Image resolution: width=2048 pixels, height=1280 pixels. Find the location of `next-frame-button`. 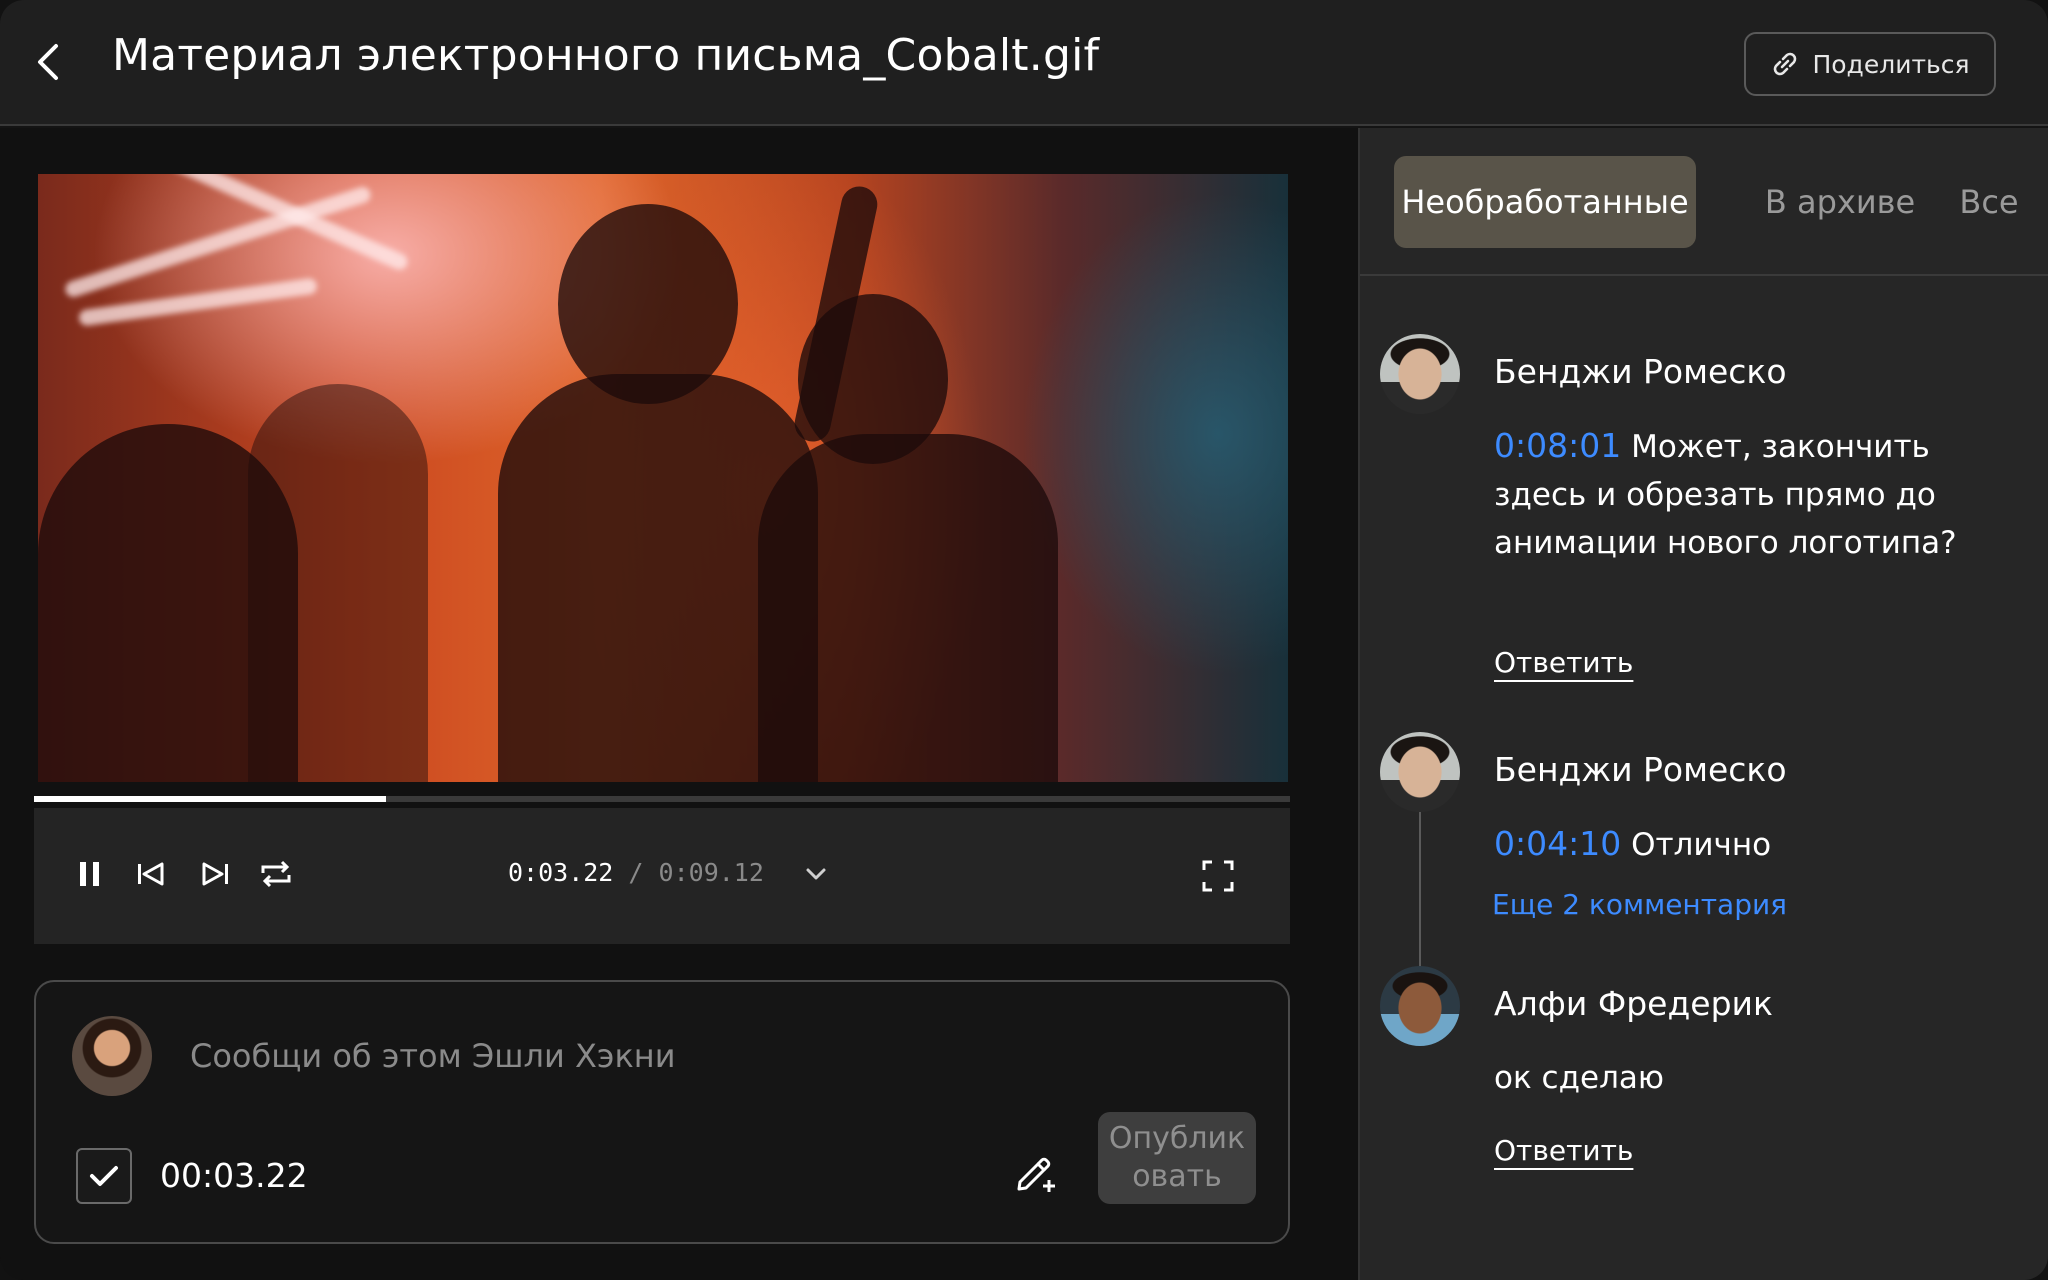

next-frame-button is located at coordinates (214, 874).